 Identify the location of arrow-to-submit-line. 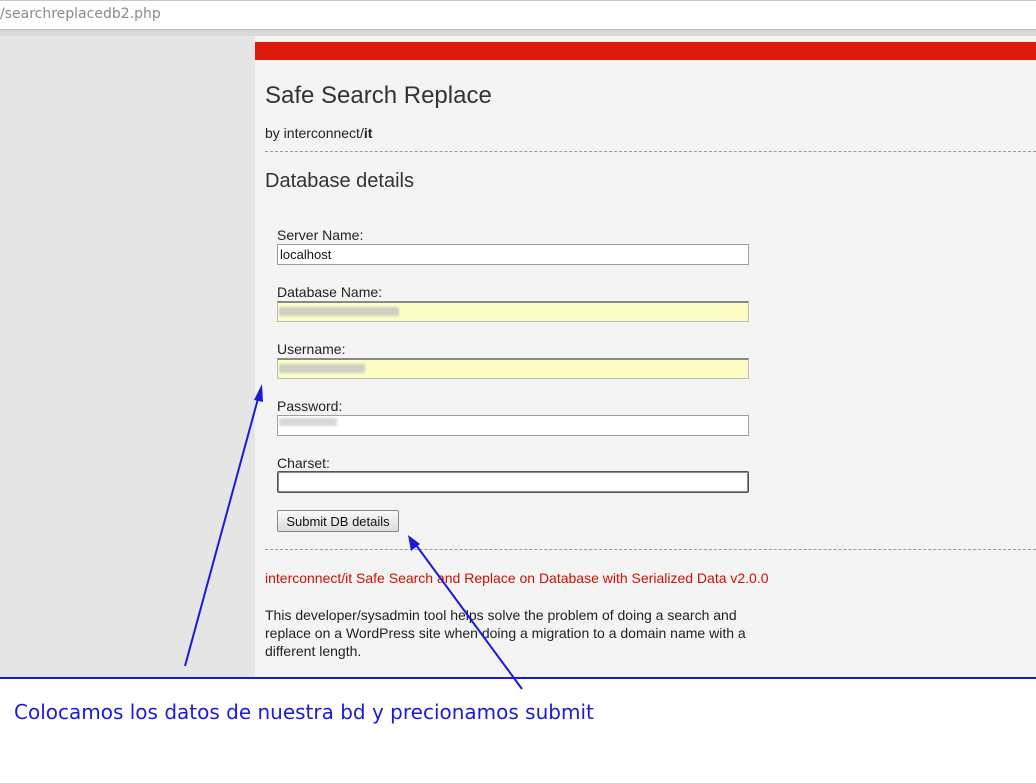
(469, 617).